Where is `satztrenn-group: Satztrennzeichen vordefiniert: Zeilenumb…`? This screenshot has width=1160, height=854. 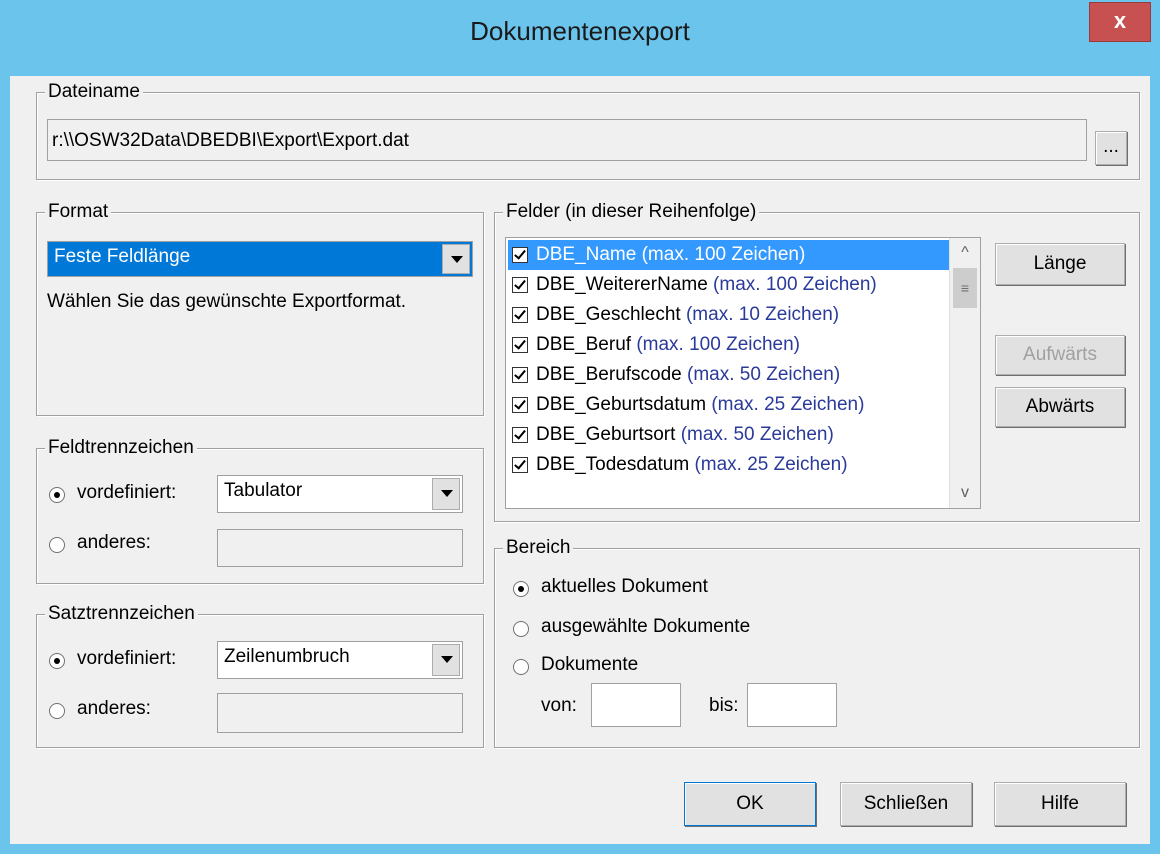
satztrenn-group: Satztrennzeichen vordefiniert: Zeilenumb… is located at coordinates (260, 675).